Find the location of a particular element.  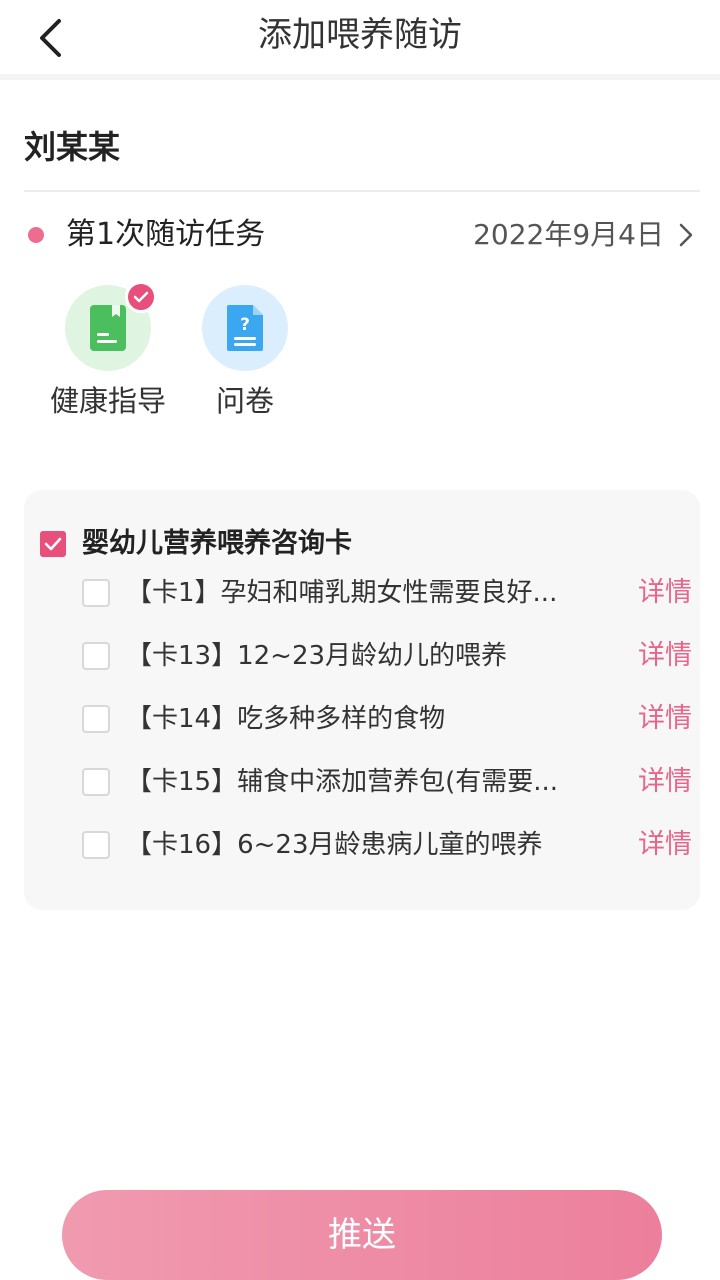

divider is located at coordinates (362, 191).